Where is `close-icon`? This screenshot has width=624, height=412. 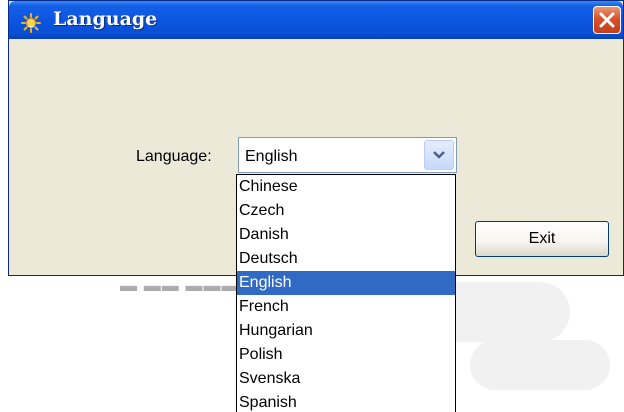 close-icon is located at coordinates (607, 20).